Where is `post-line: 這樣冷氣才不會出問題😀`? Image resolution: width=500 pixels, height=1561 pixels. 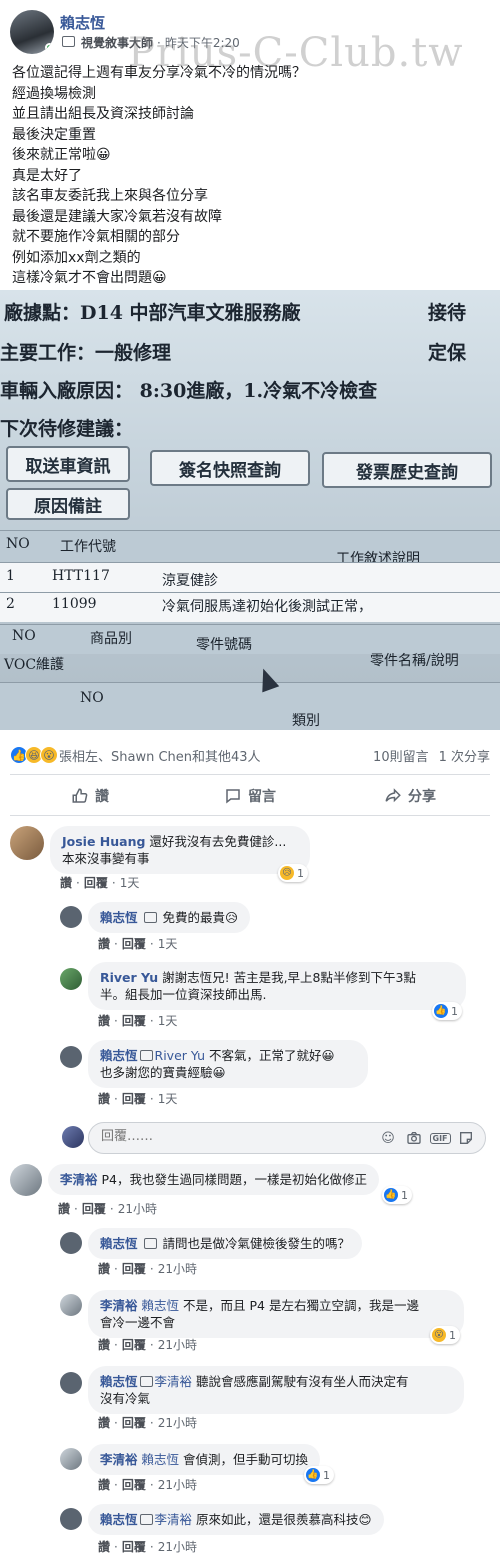 post-line: 這樣冷氣才不會出問題😀 is located at coordinates (89, 278).